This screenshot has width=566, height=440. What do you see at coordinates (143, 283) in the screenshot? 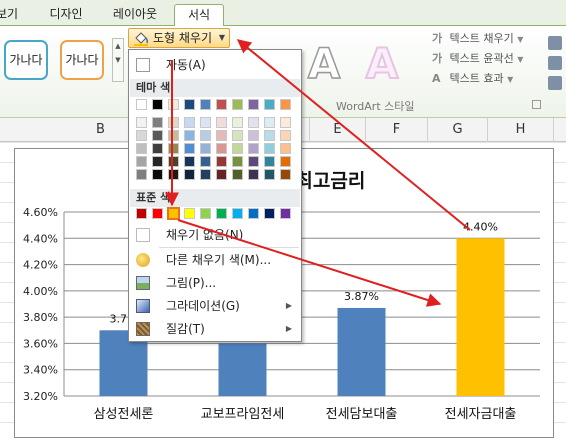
I see `picture-icon` at bounding box center [143, 283].